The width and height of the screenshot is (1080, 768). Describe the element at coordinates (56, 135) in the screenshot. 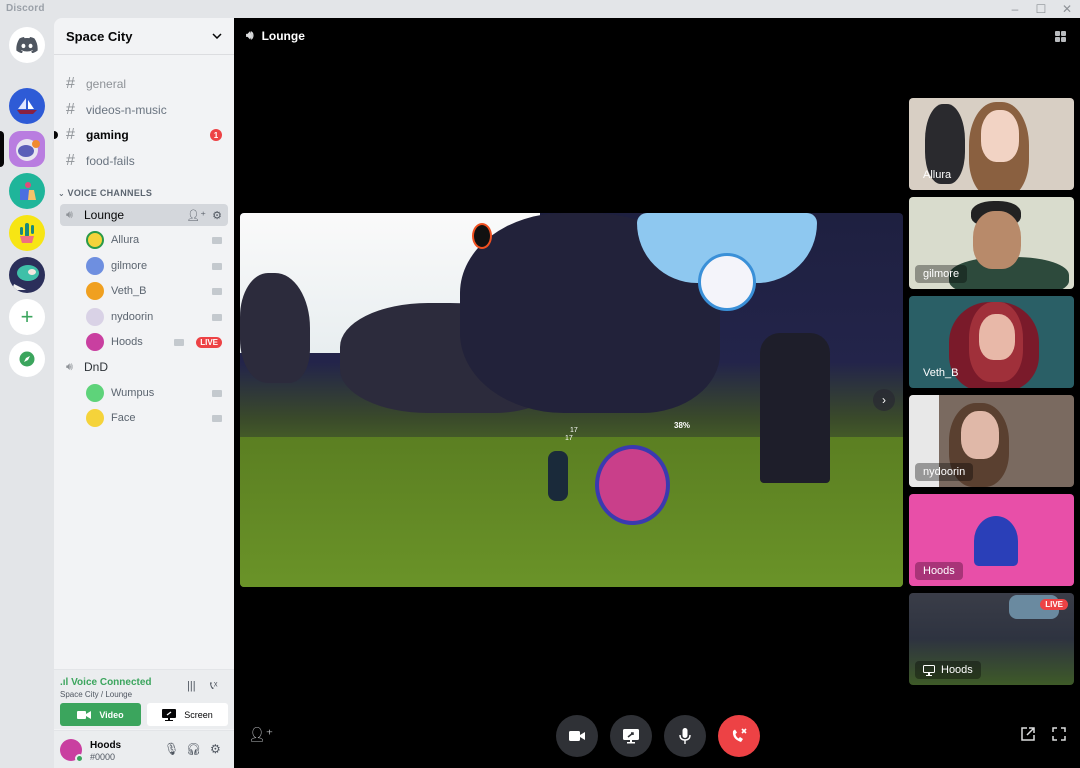

I see `unread-indicator` at that location.